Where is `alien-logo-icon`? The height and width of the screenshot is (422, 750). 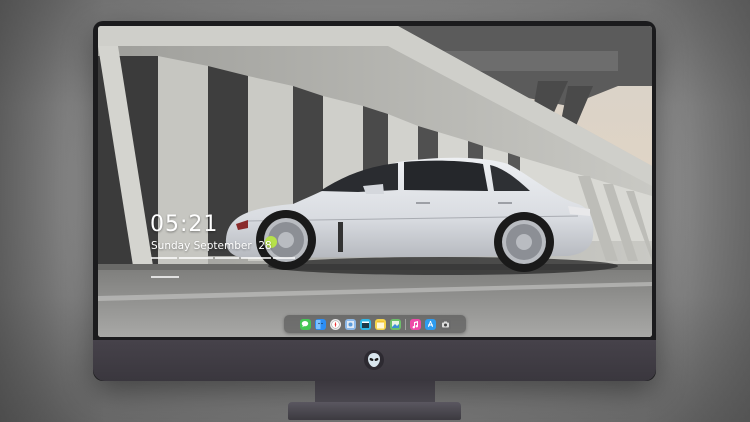 alien-logo-icon is located at coordinates (374, 360).